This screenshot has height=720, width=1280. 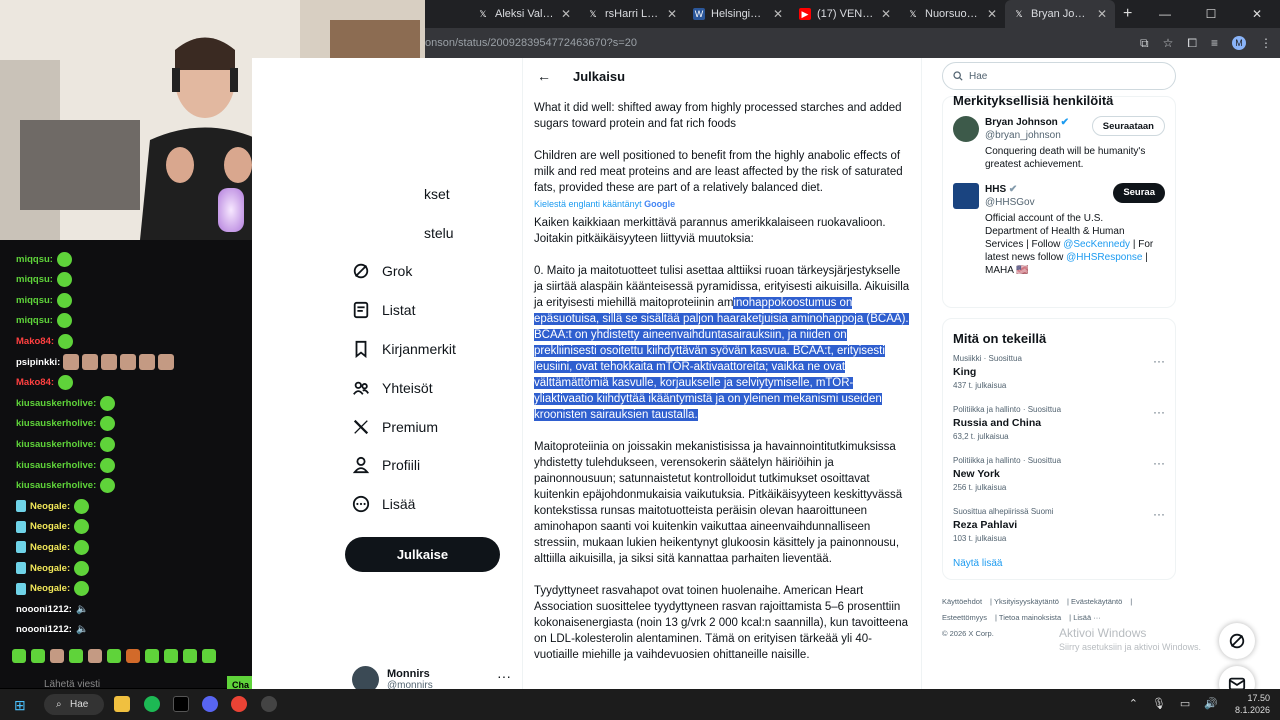 I want to click on new-tab-icon: +, so click(x=1127, y=14).